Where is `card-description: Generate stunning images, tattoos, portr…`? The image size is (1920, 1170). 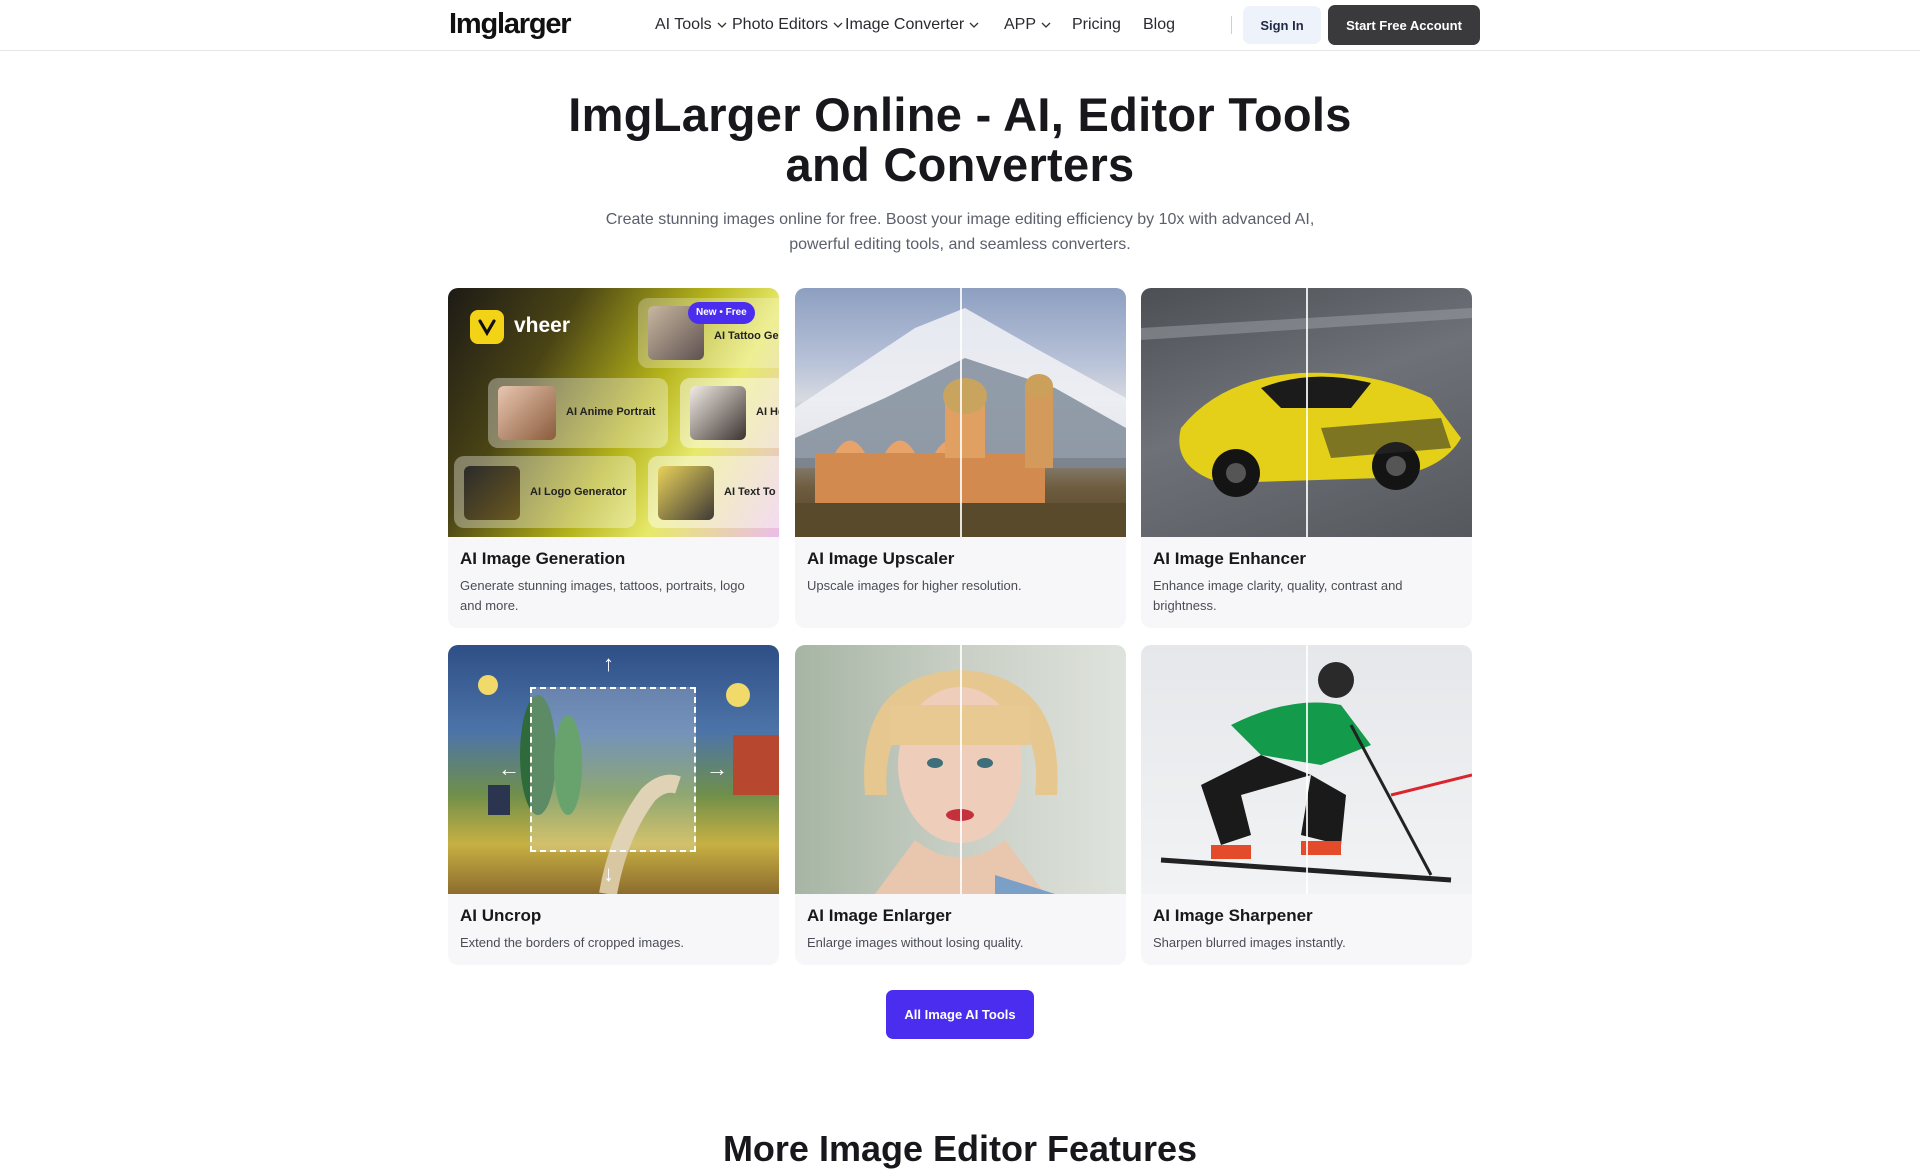
card-description: Generate stunning images, tattoos, portr… is located at coordinates (602, 595).